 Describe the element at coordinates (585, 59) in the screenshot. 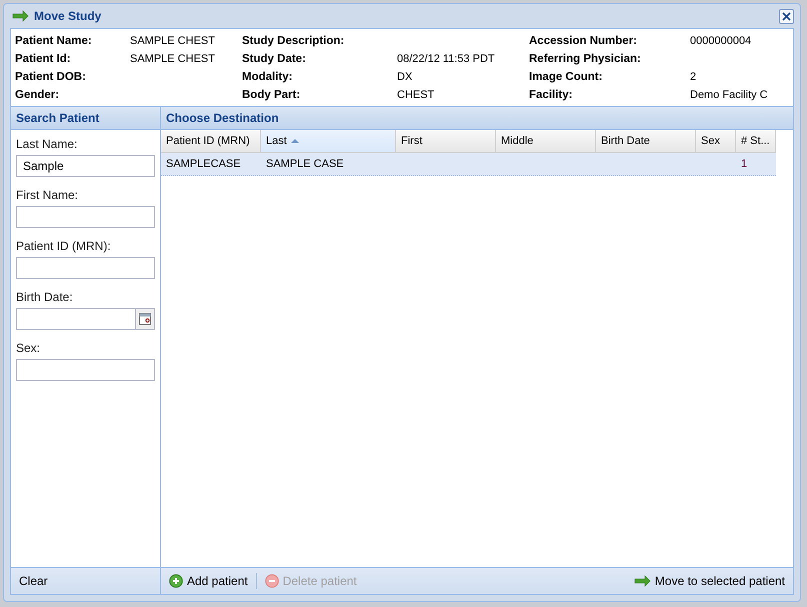

I see `field-label: Referring Physician:` at that location.